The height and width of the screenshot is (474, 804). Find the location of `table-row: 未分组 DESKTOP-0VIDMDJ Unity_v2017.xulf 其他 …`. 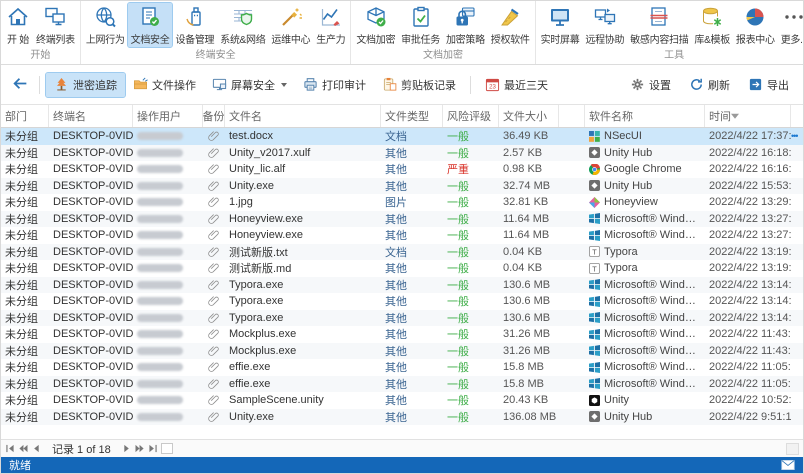

table-row: 未分组 DESKTOP-0VIDMDJ Unity_v2017.xulf 其他 … is located at coordinates (402, 153).